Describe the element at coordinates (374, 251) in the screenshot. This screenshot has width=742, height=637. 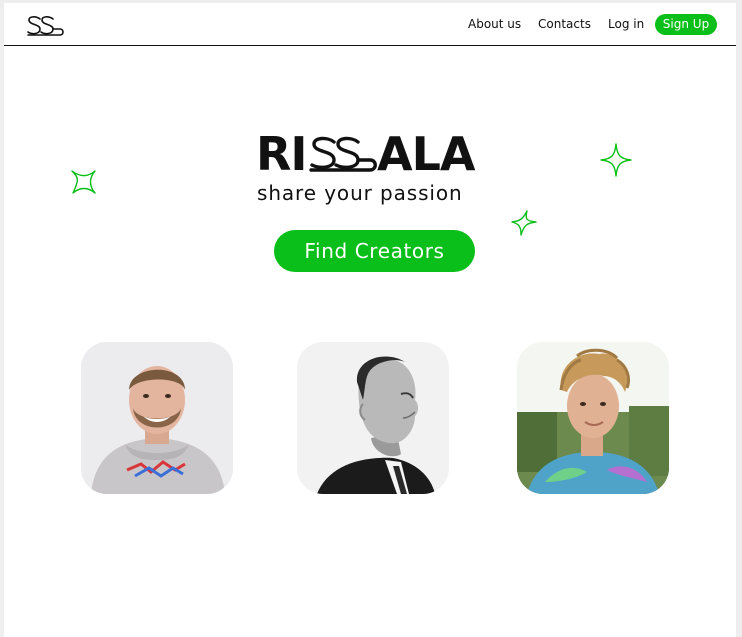
I see `find-creators-button: Find Creators` at that location.